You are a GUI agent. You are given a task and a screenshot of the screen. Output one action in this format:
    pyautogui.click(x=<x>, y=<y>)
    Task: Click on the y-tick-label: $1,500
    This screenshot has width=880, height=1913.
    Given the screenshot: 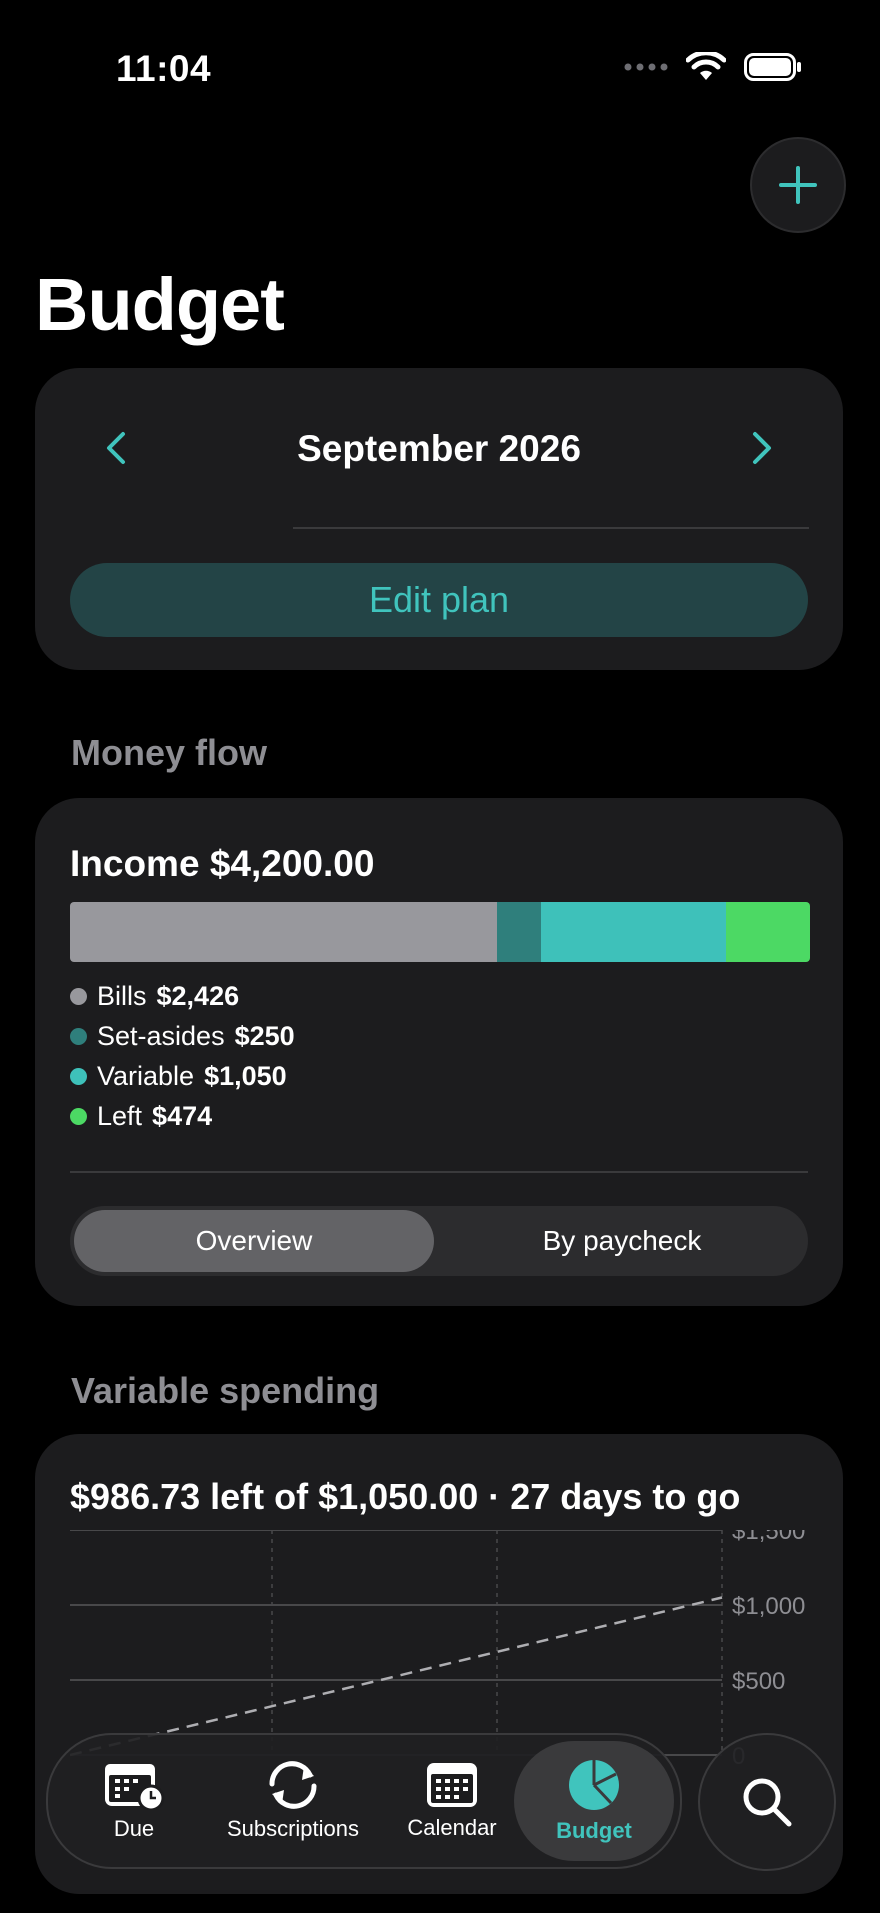 What is the action you would take?
    pyautogui.click(x=768, y=1537)
    